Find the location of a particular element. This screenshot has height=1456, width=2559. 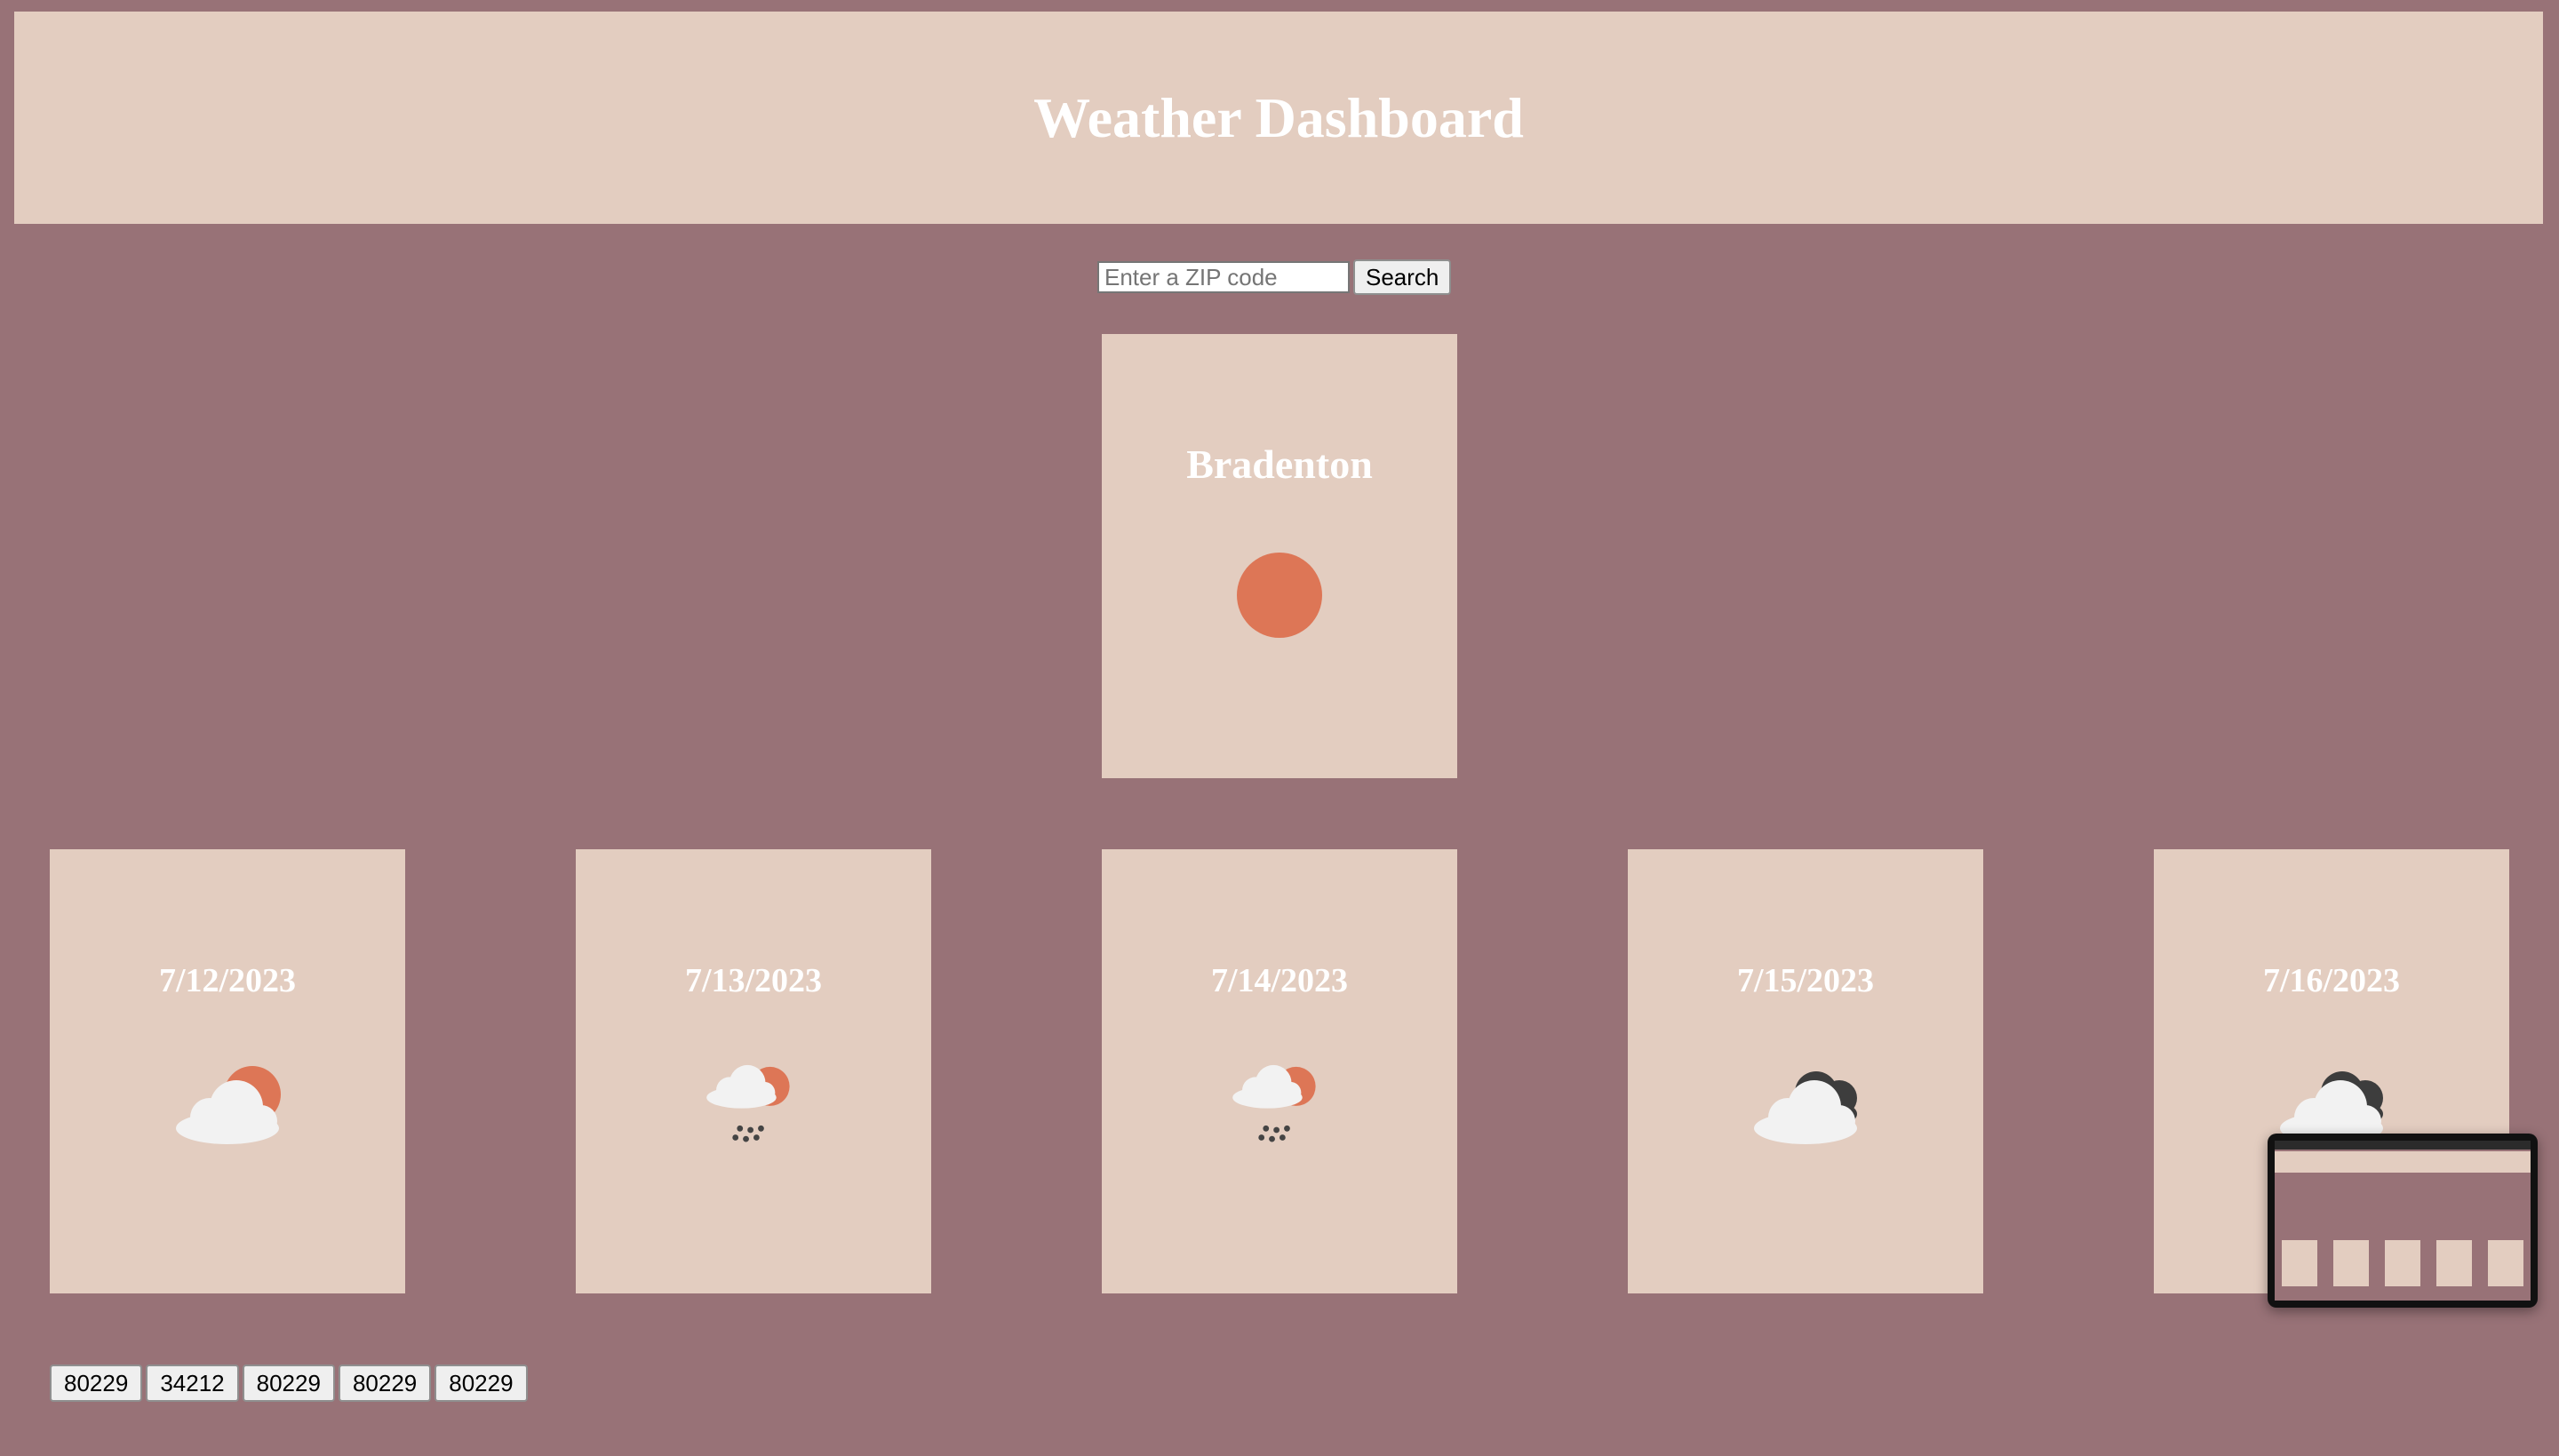

thumbnail-preview is located at coordinates (2403, 1221).